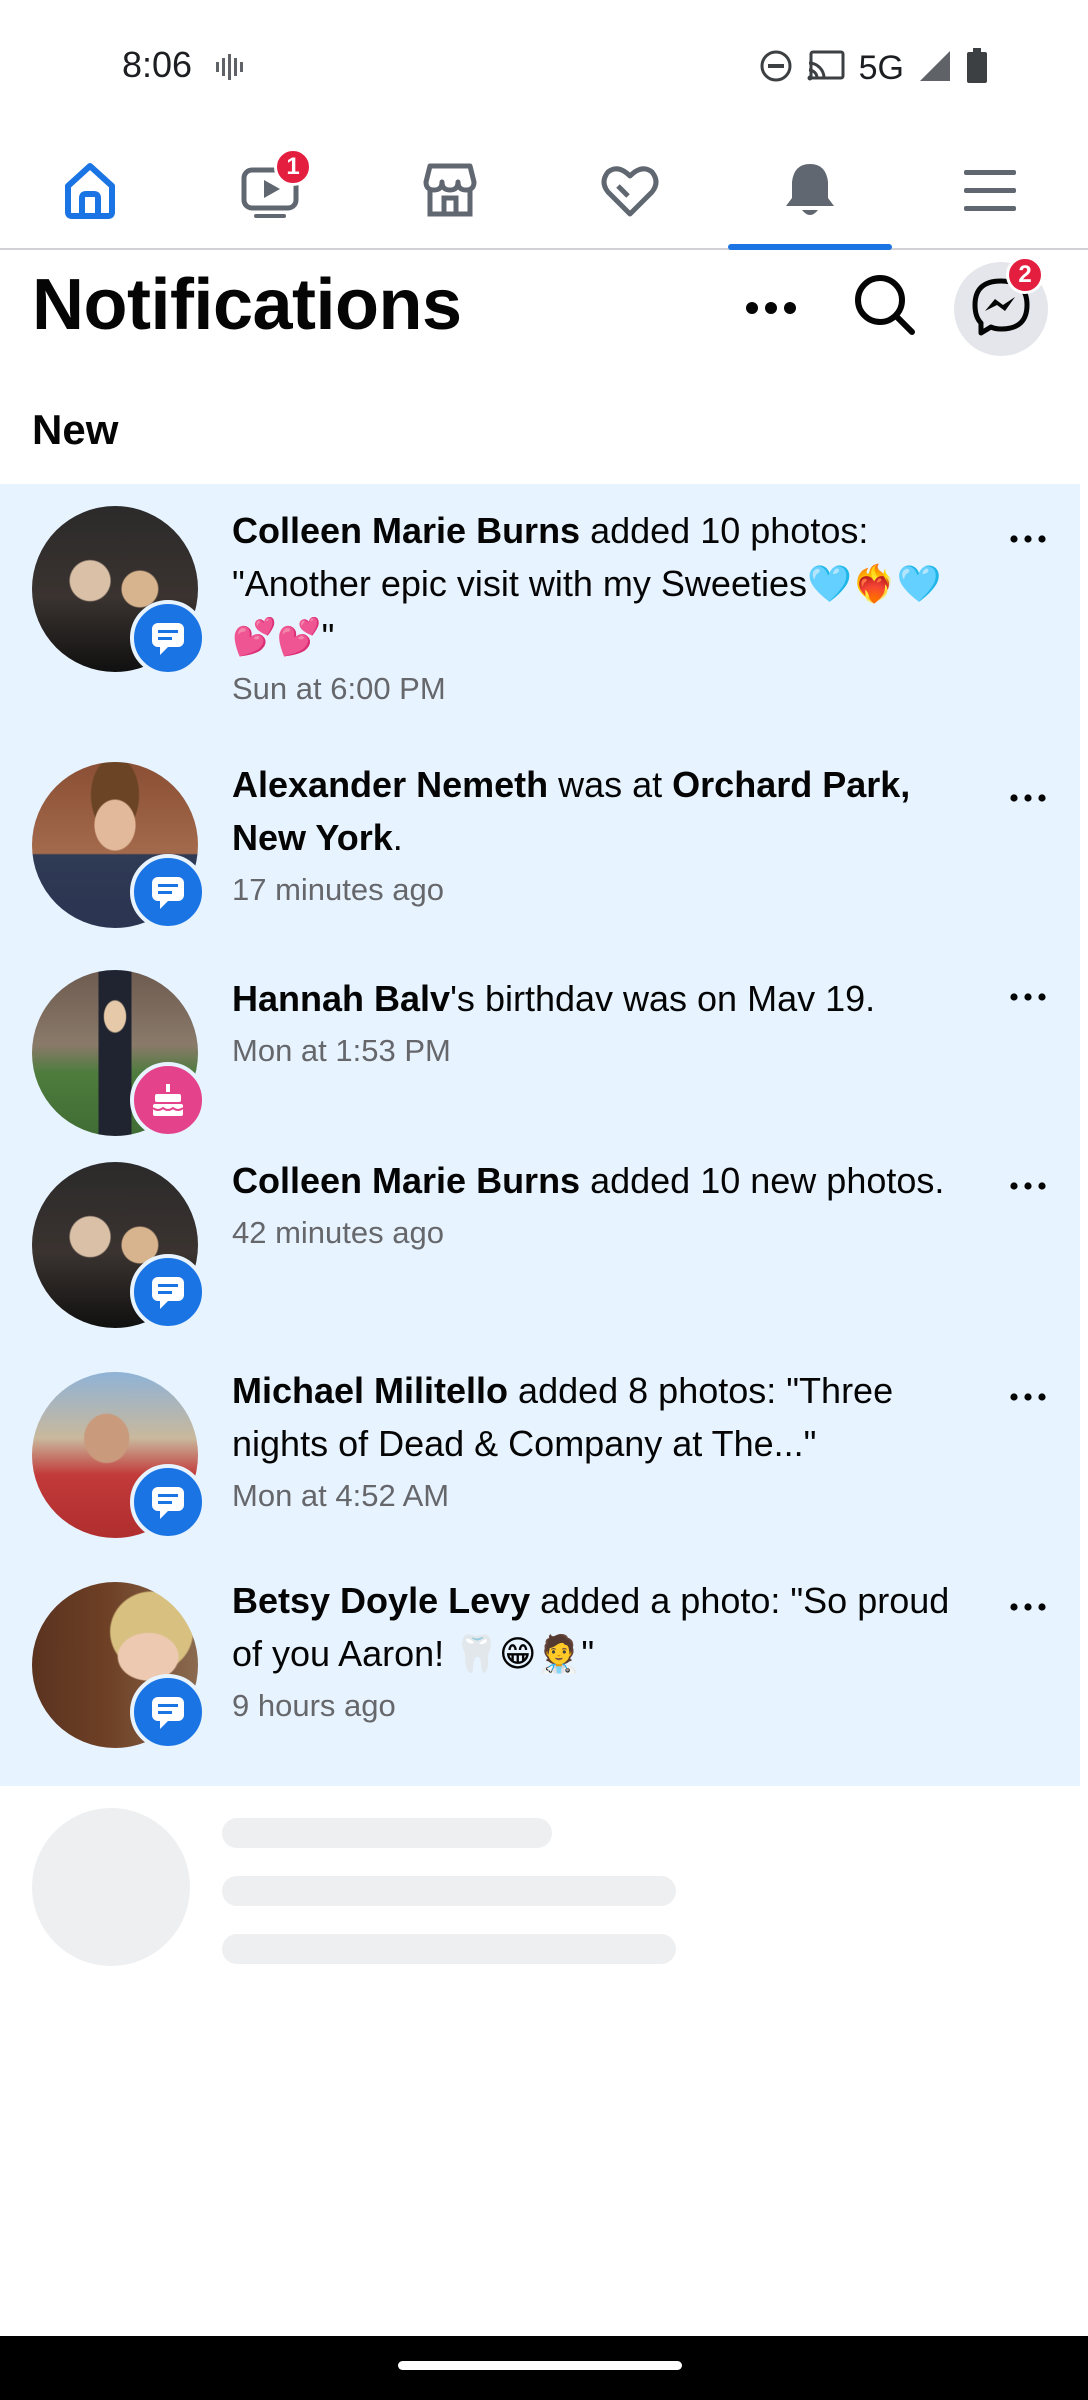  I want to click on status-time: 8:06, so click(157, 64).